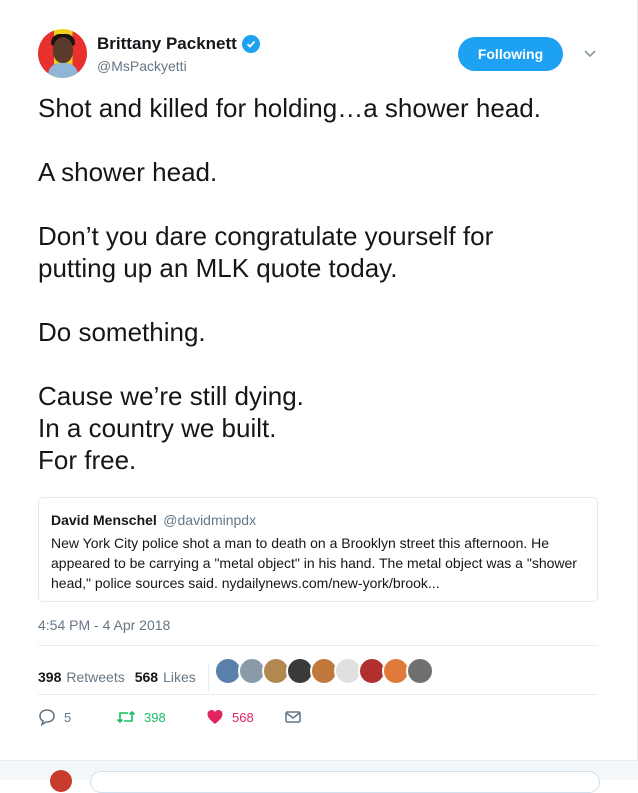  I want to click on retweet-count: 398, so click(155, 717).